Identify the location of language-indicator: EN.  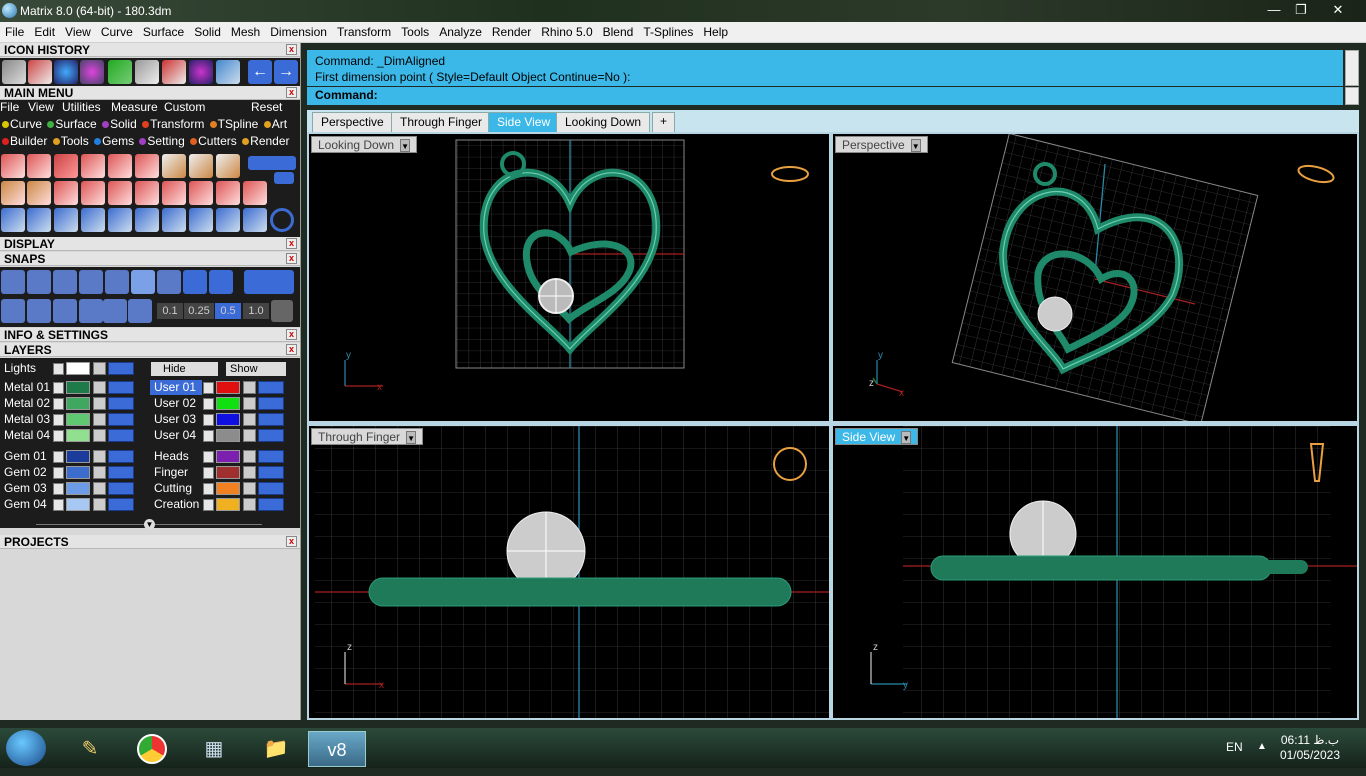
(1234, 747).